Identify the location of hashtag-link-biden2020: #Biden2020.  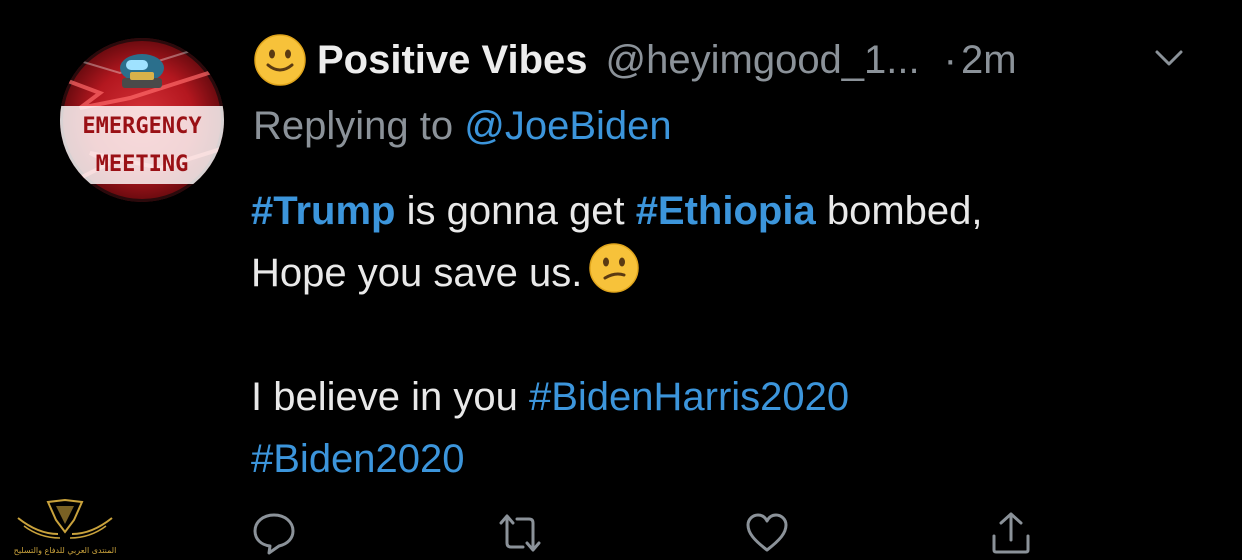
(358, 459).